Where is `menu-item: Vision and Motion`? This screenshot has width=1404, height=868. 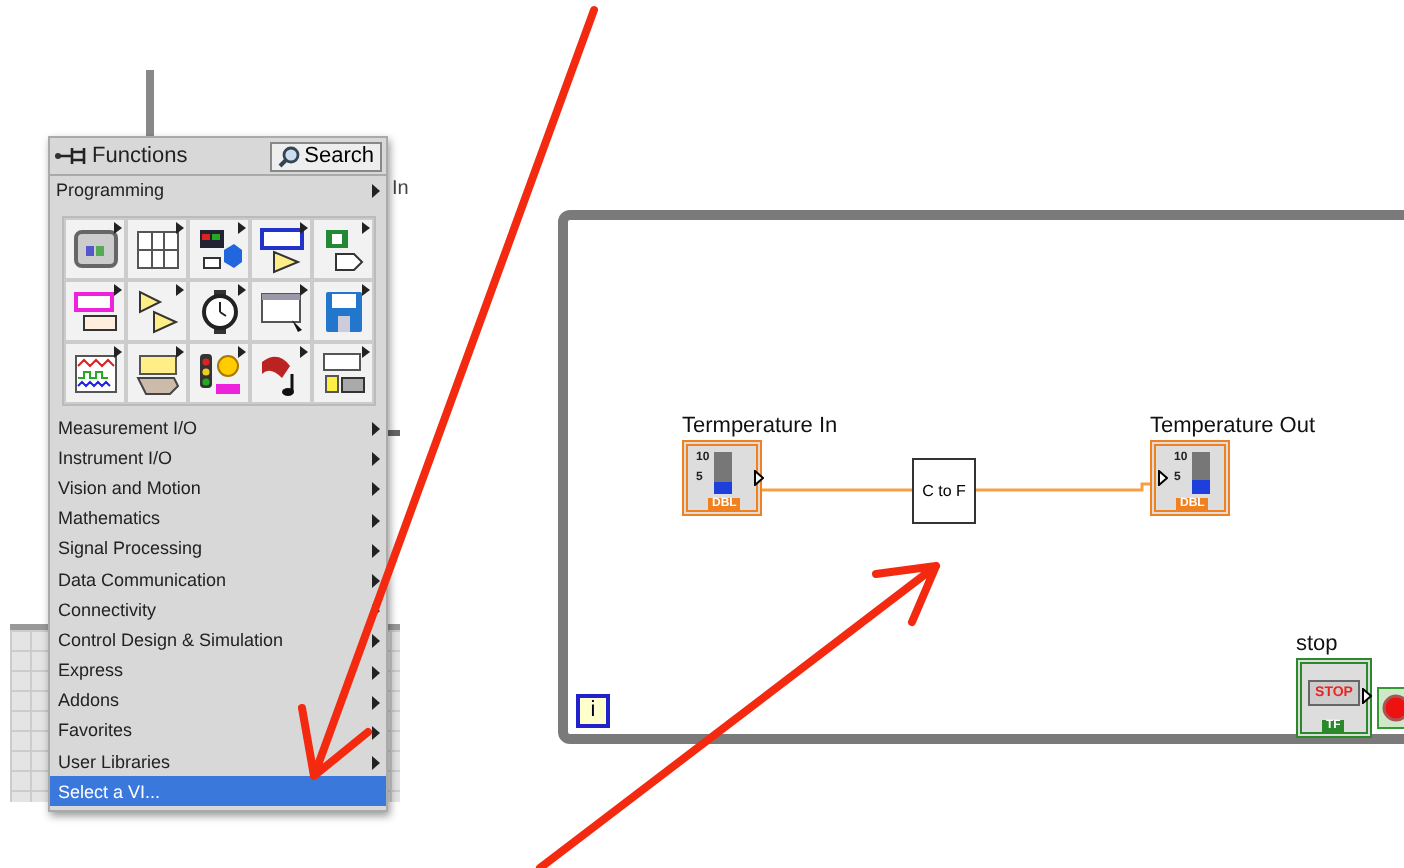 menu-item: Vision and Motion is located at coordinates (218, 488).